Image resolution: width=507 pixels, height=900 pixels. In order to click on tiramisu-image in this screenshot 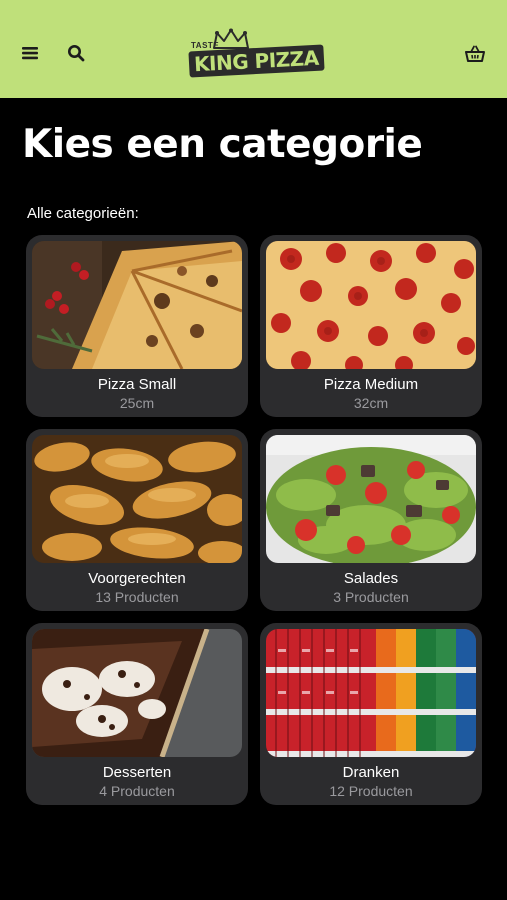, I will do `click(137, 693)`.